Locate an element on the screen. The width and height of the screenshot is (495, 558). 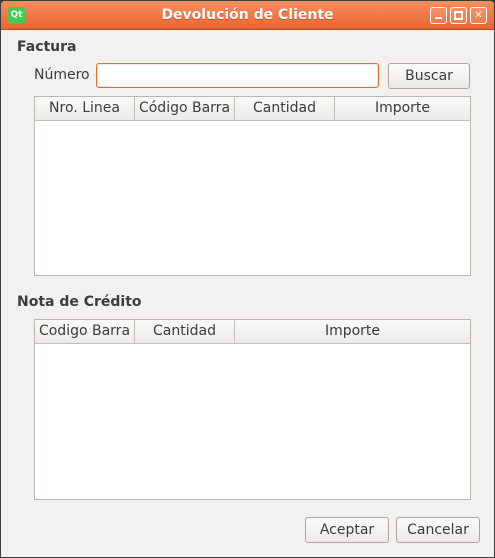
close-icon: ✕ is located at coordinates (478, 15).